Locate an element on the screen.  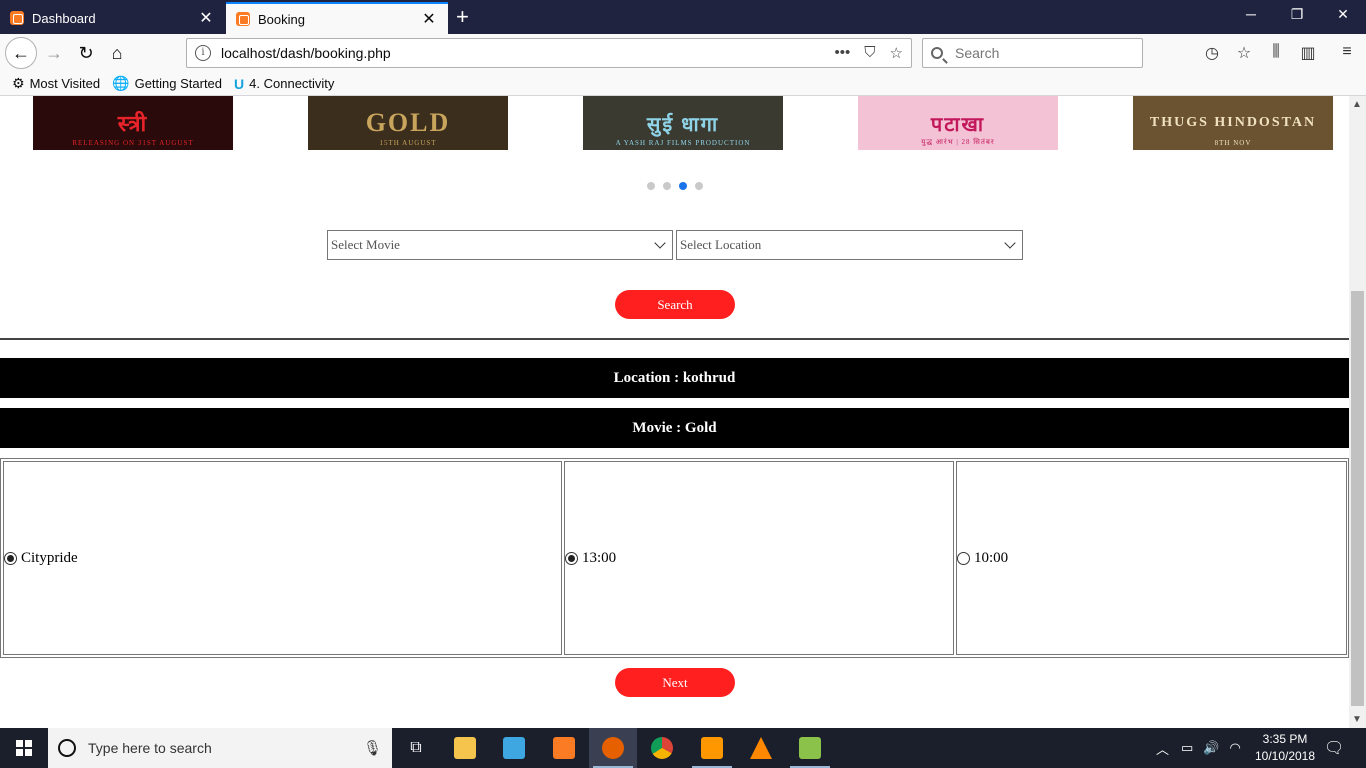
firefox-icon is located at coordinates (613, 748).